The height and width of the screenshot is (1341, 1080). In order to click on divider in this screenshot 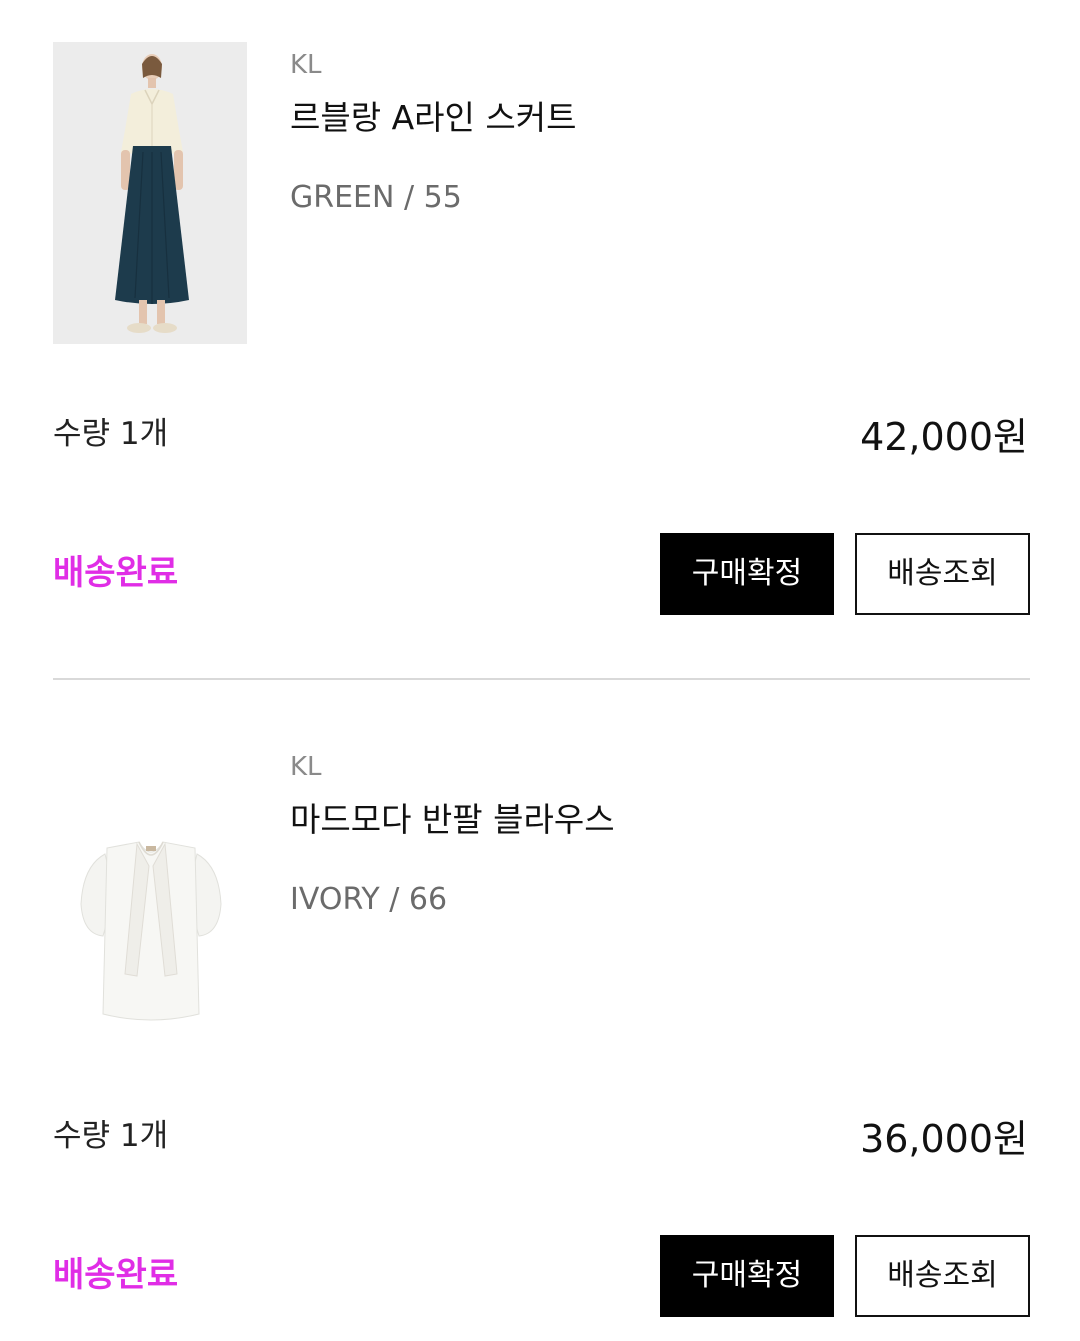, I will do `click(541, 679)`.